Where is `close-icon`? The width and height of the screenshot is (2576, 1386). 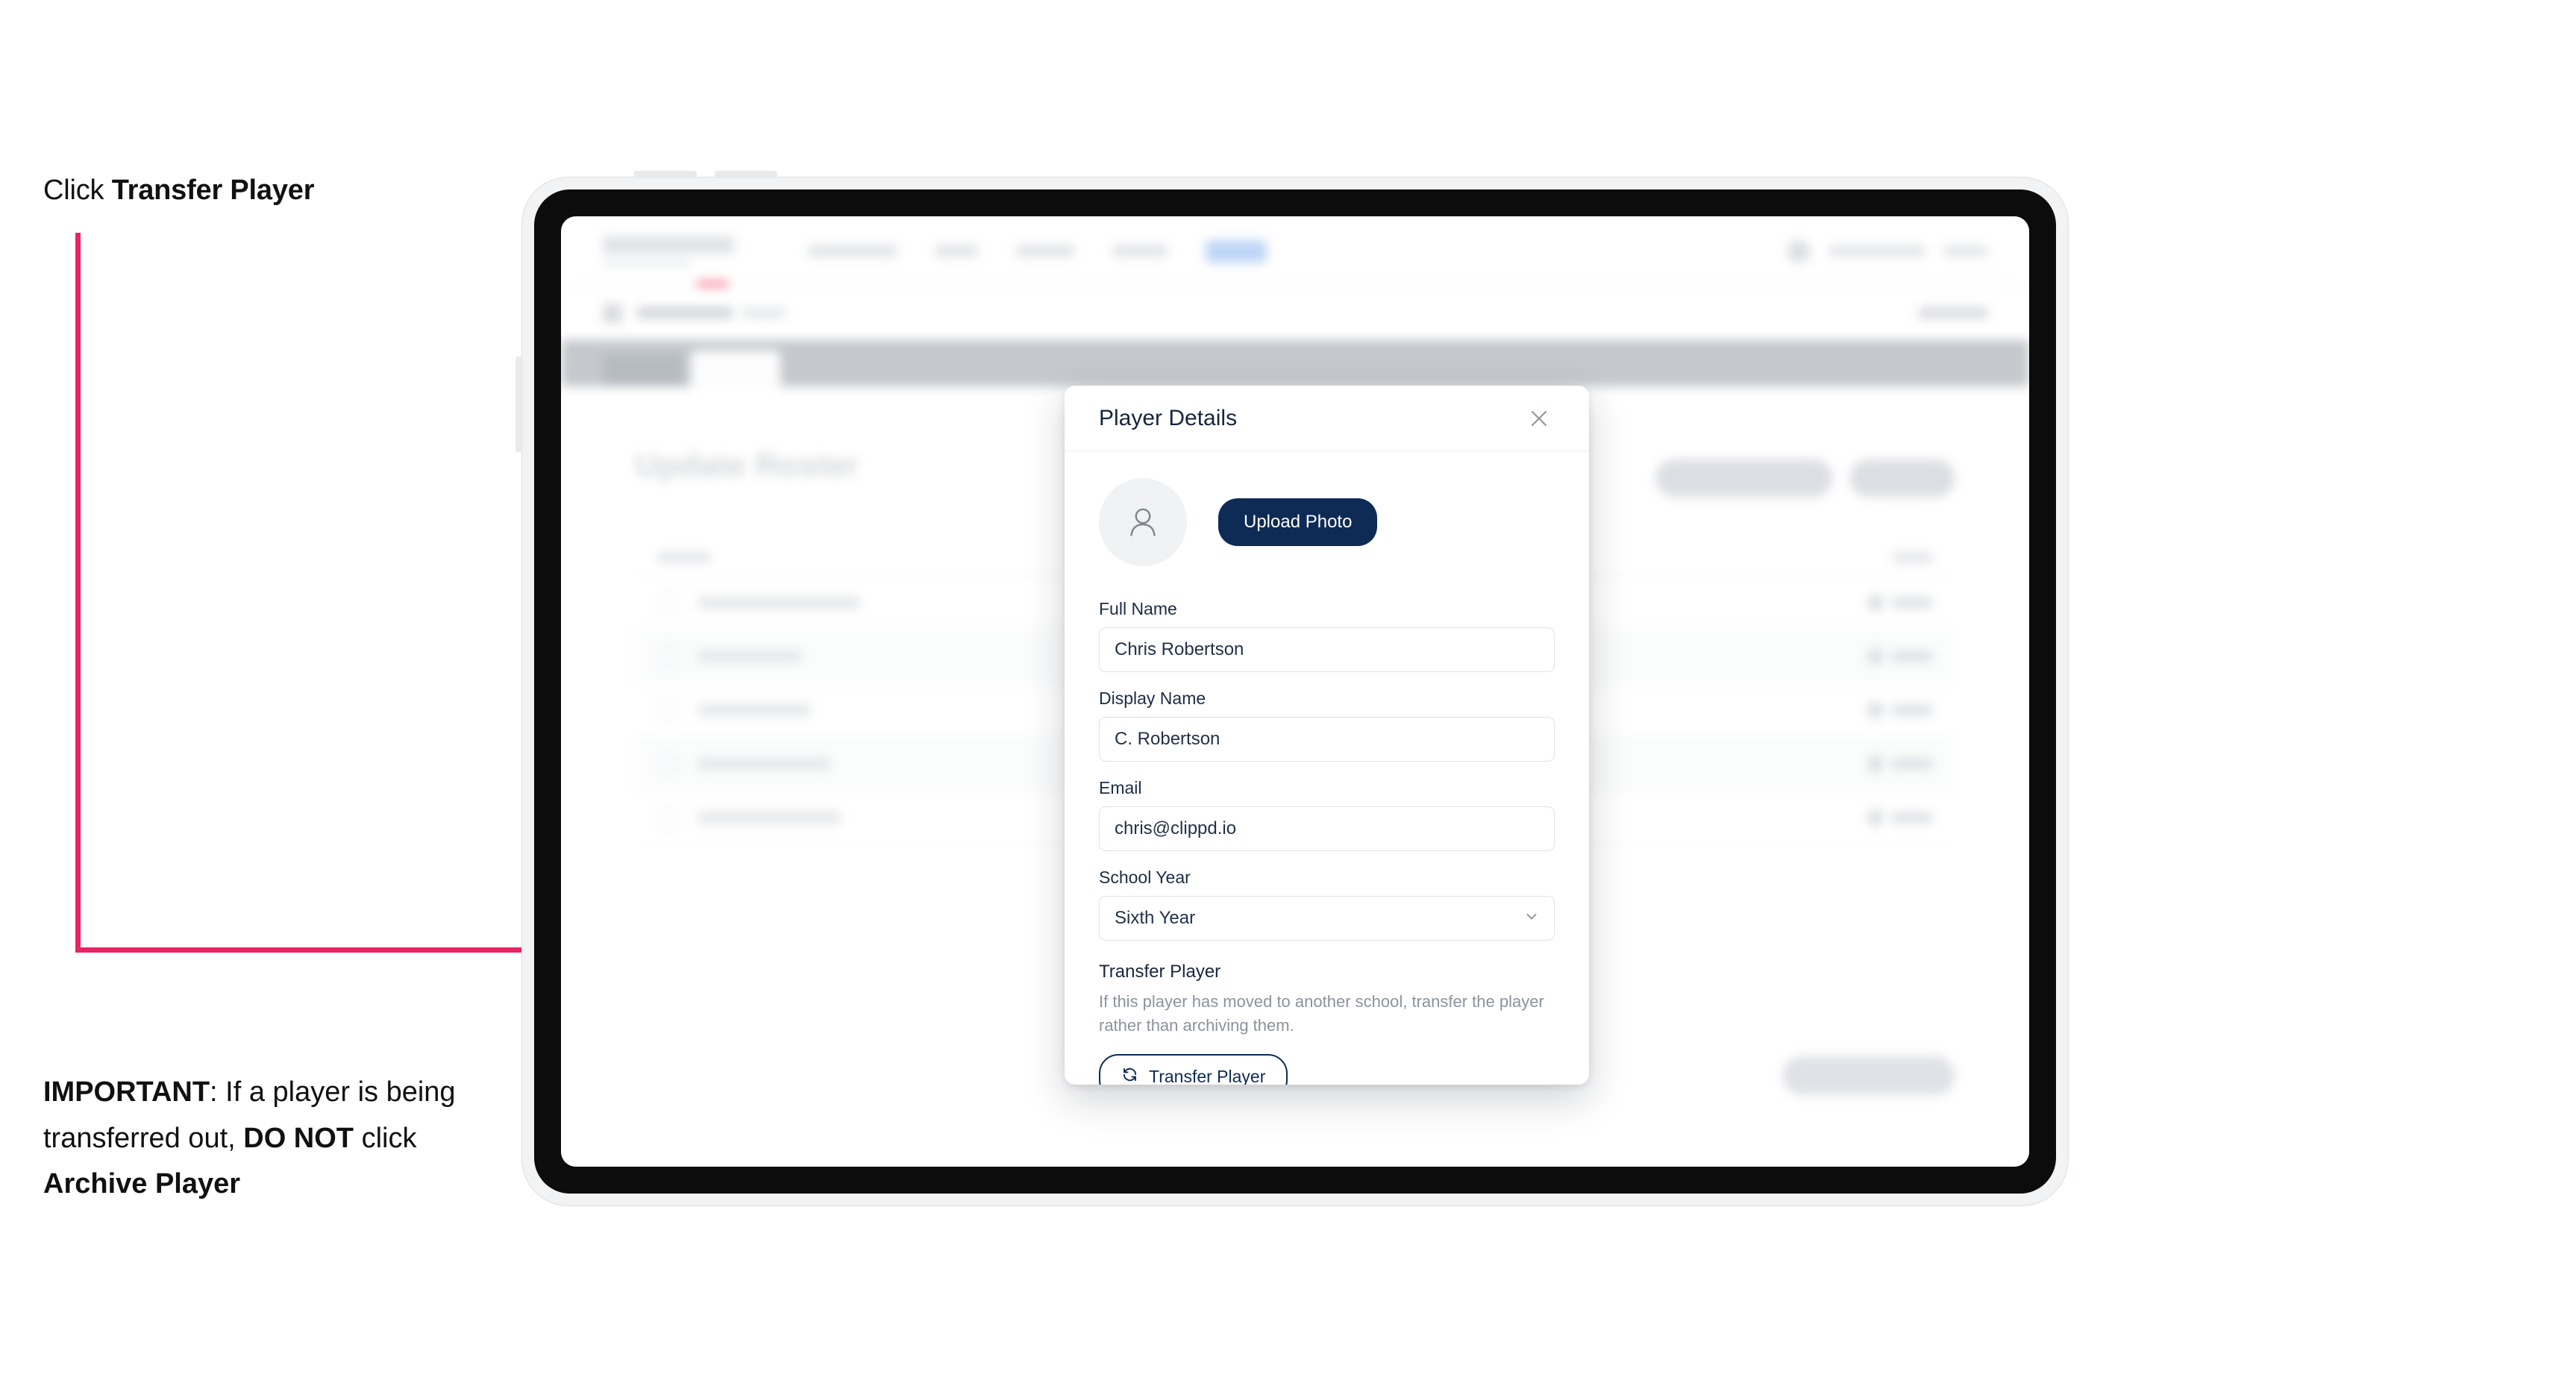
close-icon is located at coordinates (1539, 418).